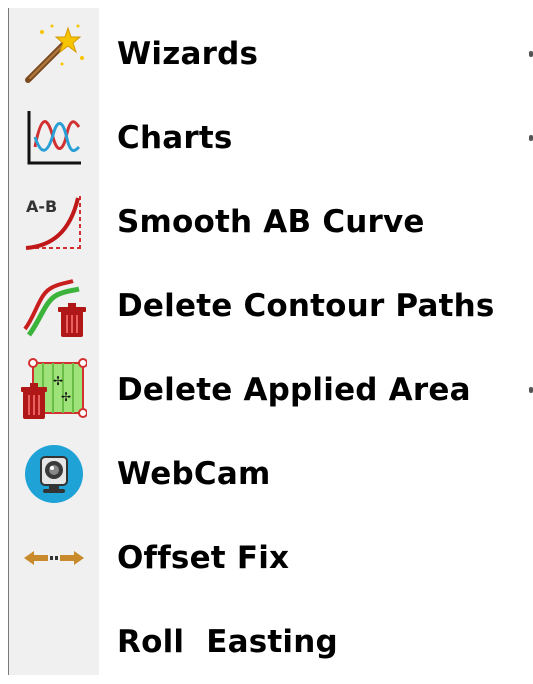  I want to click on delete-contour-icon, so click(54, 306).